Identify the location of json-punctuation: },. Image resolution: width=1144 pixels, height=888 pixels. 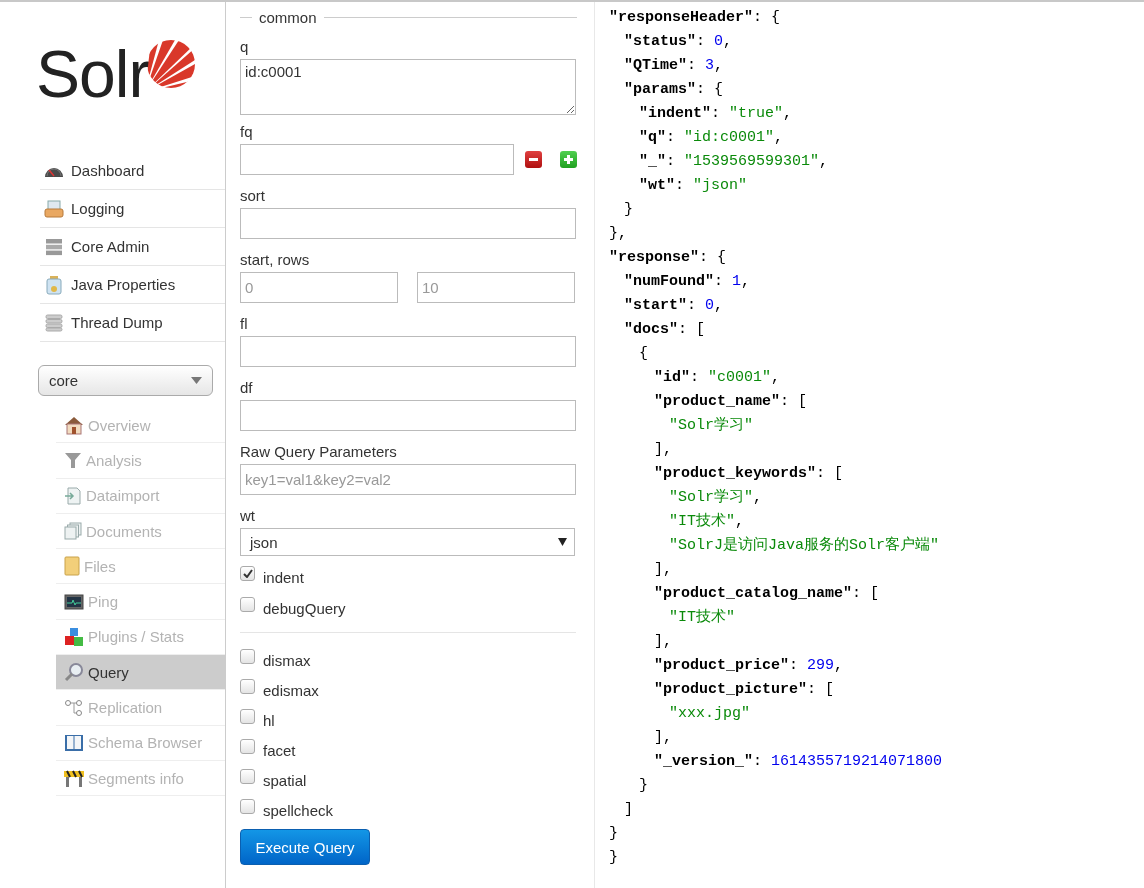
(618, 233).